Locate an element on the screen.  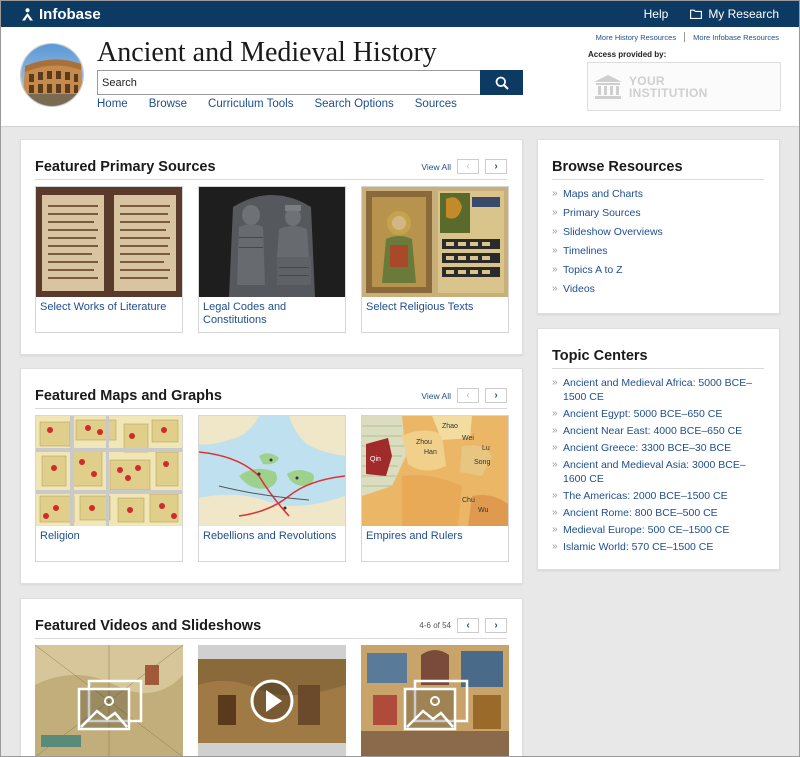
tile-religious-texts: Select Religious Texts is located at coordinates (435, 259).